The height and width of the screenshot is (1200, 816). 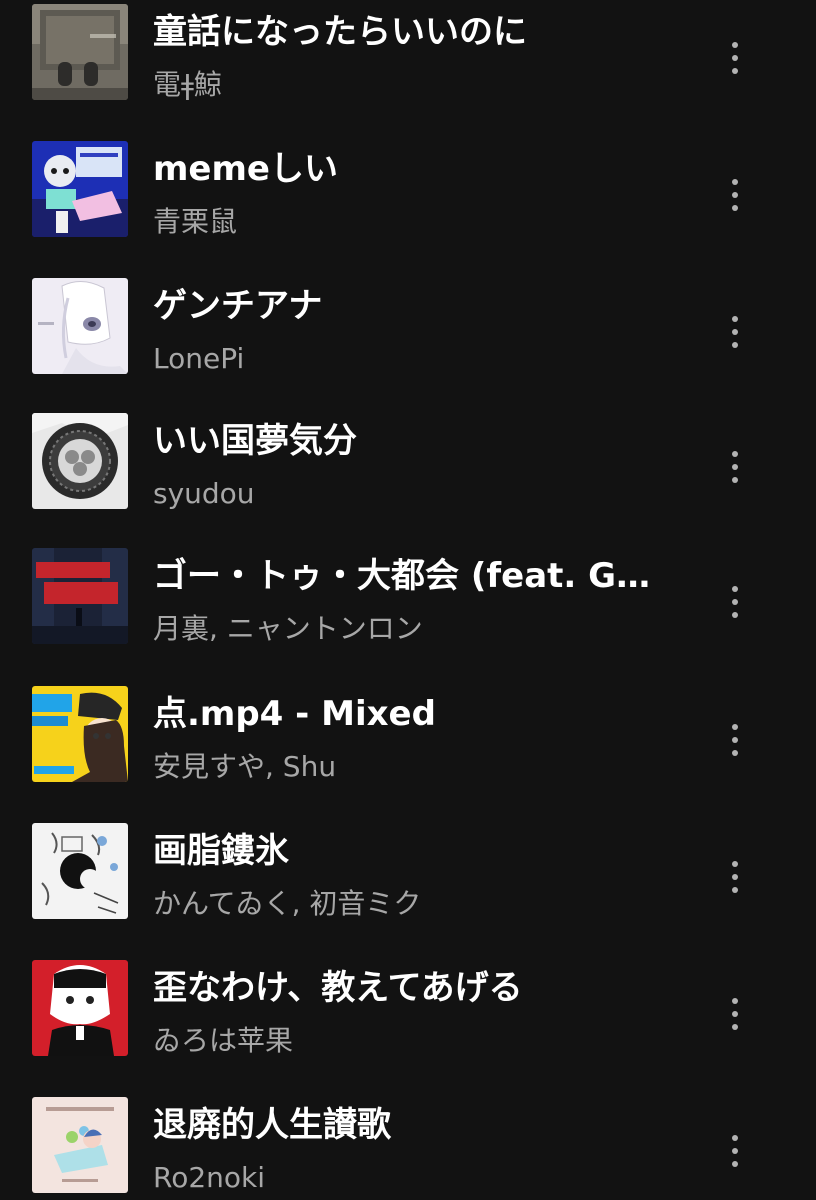 What do you see at coordinates (340, 32) in the screenshot?
I see `track-title: 童話になったらいいのに` at bounding box center [340, 32].